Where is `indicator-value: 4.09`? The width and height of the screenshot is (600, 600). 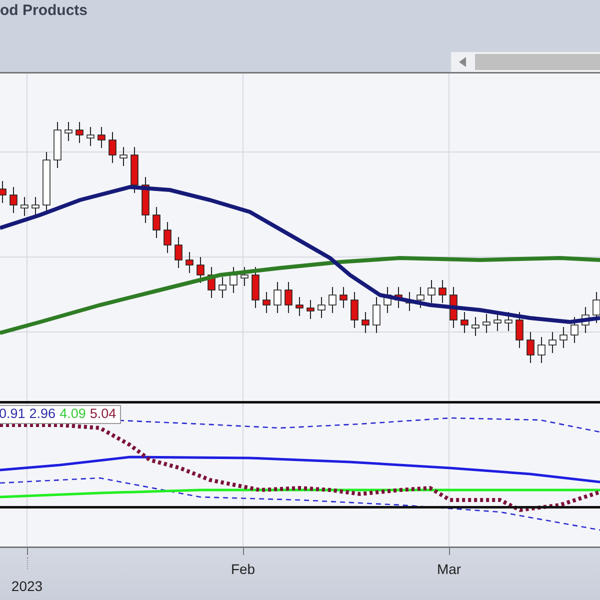 indicator-value: 4.09 is located at coordinates (73, 413).